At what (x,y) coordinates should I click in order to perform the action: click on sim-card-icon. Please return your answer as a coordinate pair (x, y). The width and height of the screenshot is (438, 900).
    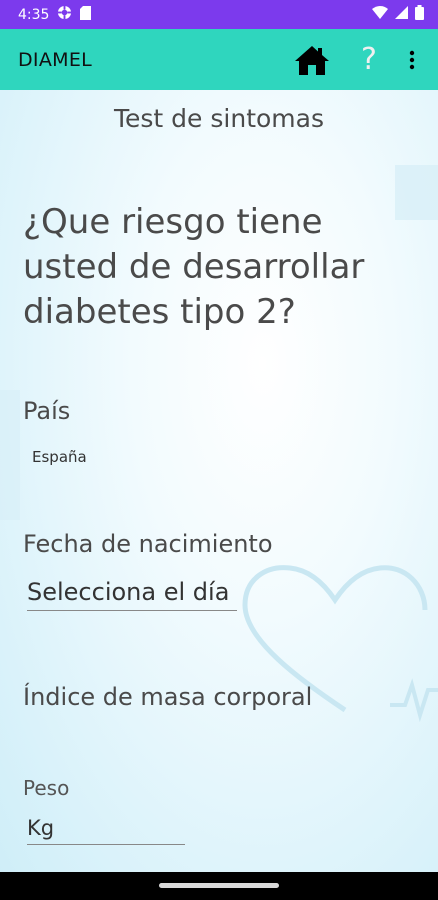
    Looking at the image, I should click on (86, 14).